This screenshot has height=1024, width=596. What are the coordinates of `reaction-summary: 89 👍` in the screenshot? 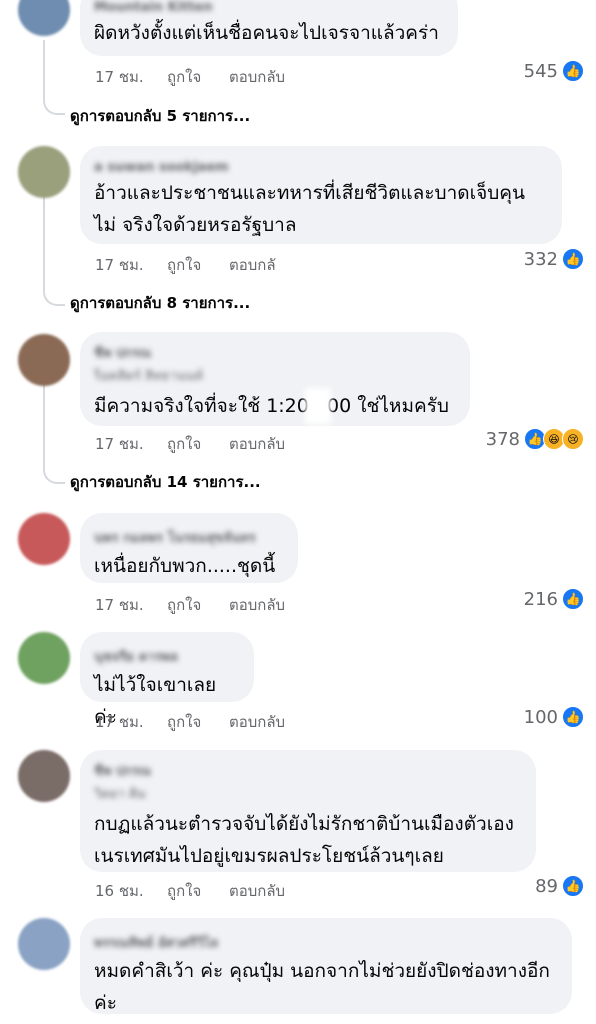 It's located at (559, 886).